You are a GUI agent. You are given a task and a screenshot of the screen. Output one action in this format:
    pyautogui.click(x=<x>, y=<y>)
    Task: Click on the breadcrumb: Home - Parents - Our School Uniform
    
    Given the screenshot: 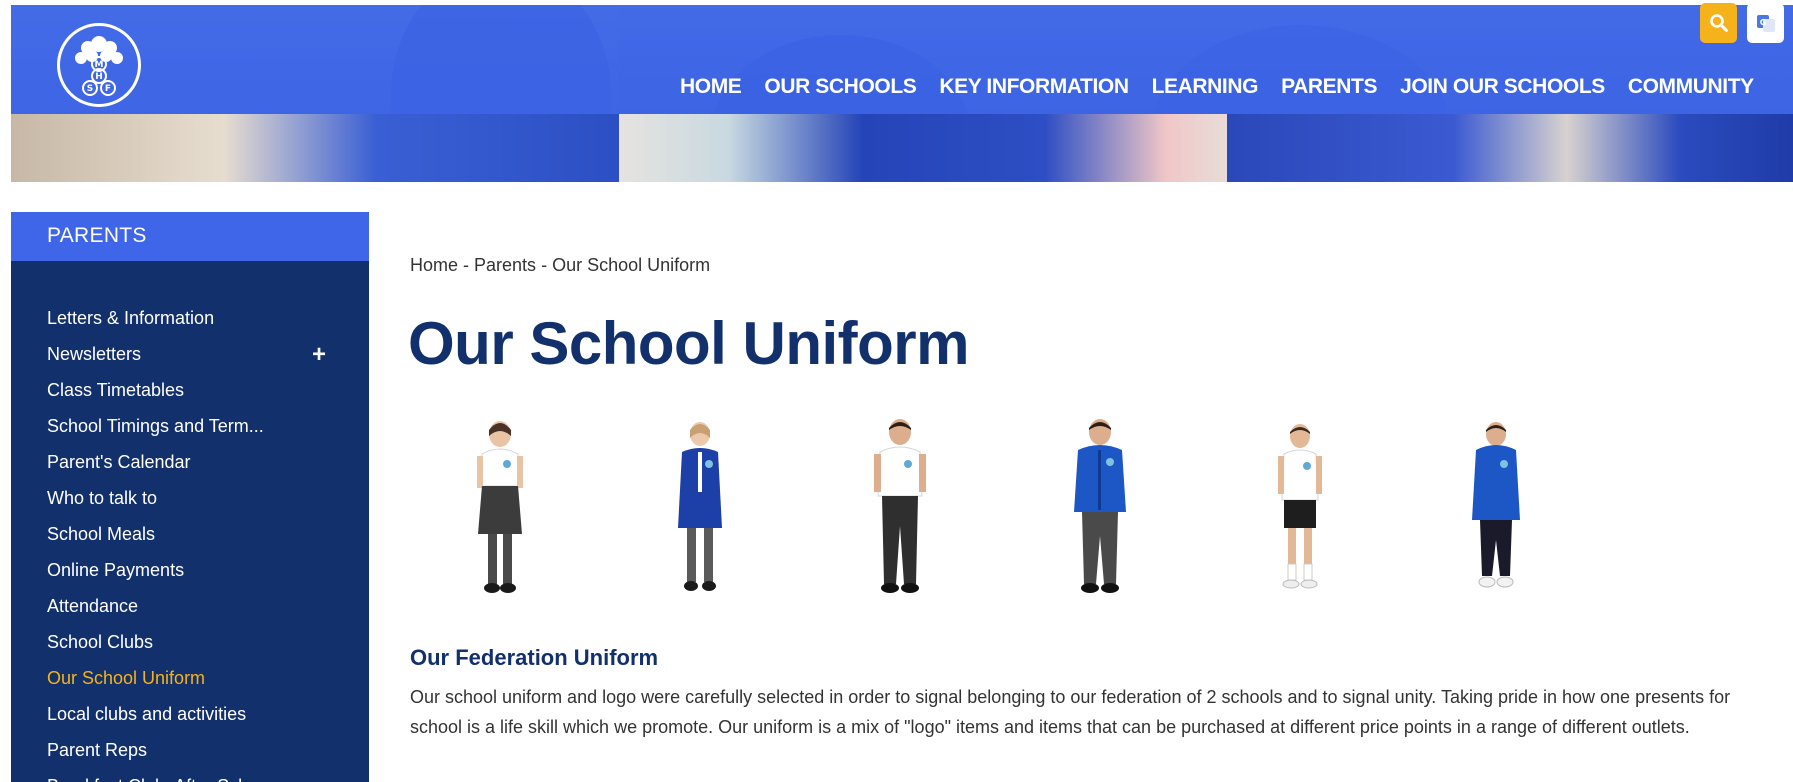 What is the action you would take?
    pyautogui.click(x=560, y=265)
    